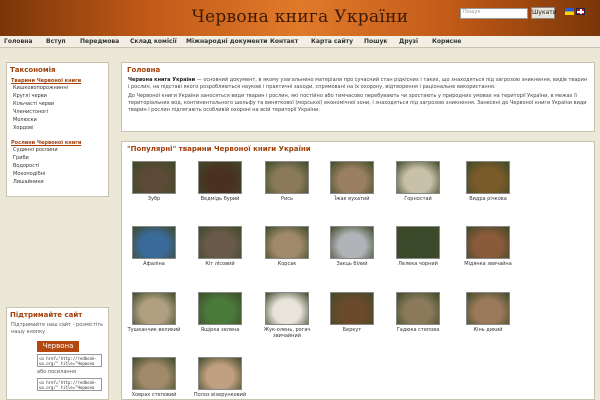 The width and height of the screenshot is (600, 400). I want to click on animal-card: Афаліна, so click(154, 246).